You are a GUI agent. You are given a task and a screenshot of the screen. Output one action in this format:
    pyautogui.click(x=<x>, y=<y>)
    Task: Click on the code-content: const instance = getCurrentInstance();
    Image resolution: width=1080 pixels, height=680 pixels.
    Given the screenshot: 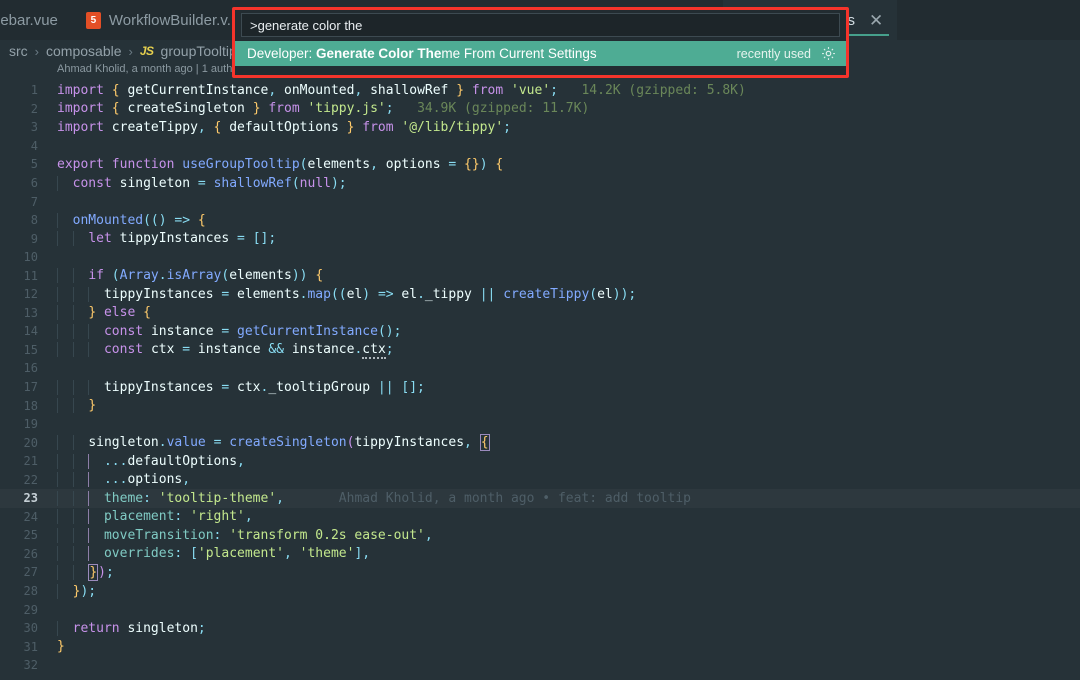 What is the action you would take?
    pyautogui.click(x=568, y=331)
    